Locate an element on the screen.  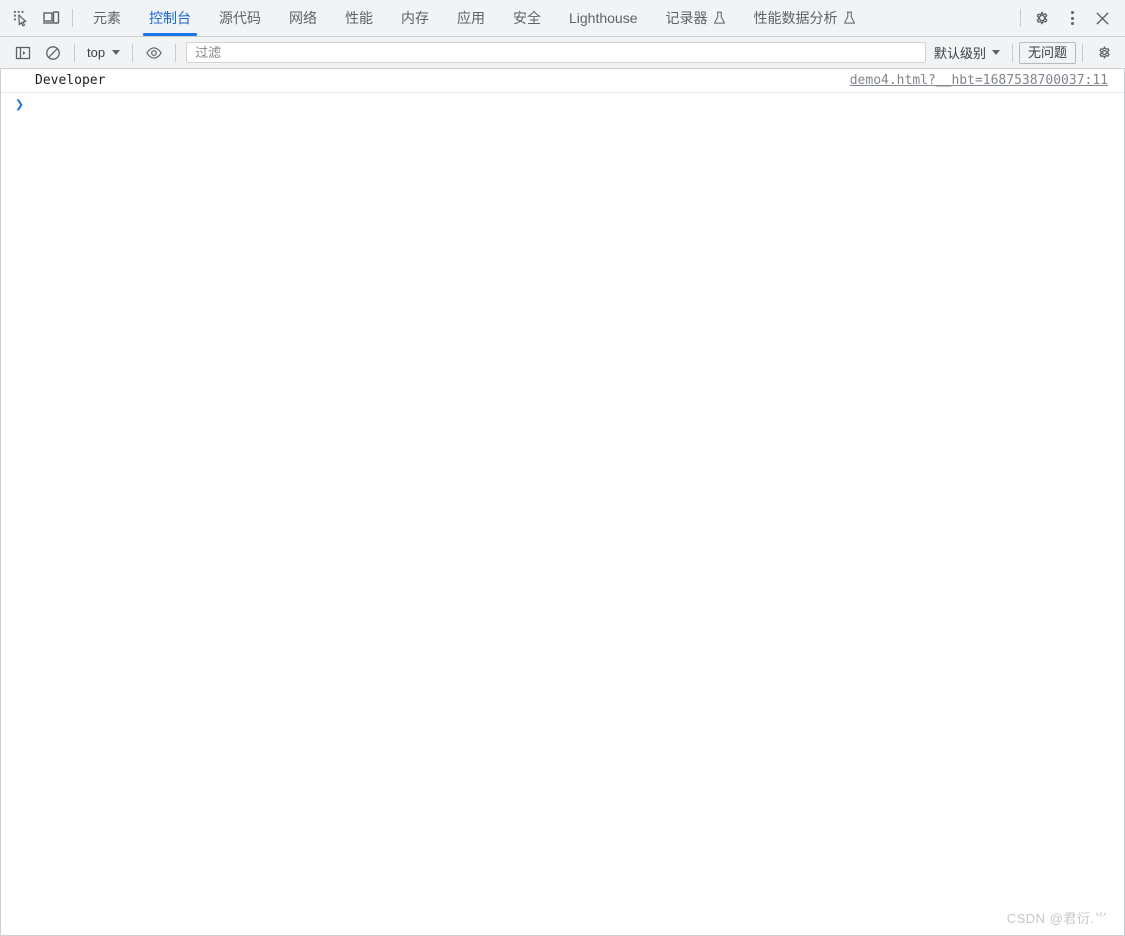
gear-icon is located at coordinates (1042, 18).